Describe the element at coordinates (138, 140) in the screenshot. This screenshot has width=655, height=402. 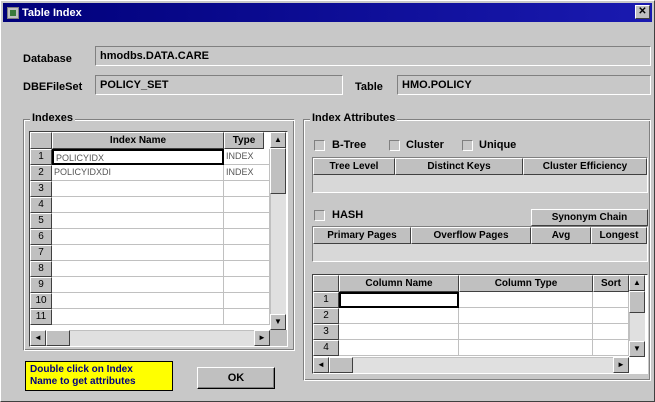
I see `column-header-index-name: Index Name` at that location.